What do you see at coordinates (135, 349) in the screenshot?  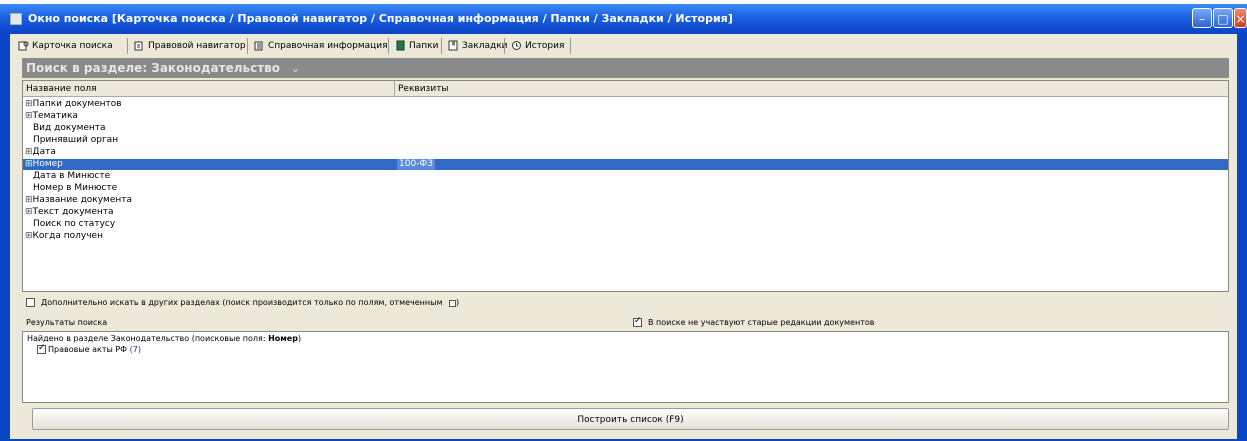 I see `results-item-count: (7)` at bounding box center [135, 349].